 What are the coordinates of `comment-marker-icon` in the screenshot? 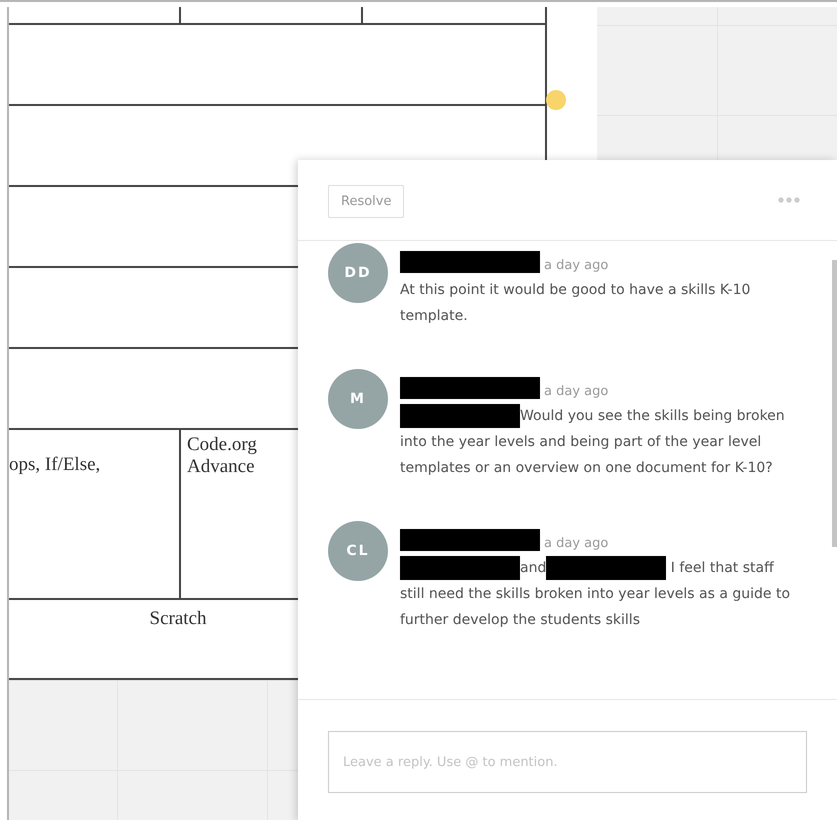 It's located at (556, 100).